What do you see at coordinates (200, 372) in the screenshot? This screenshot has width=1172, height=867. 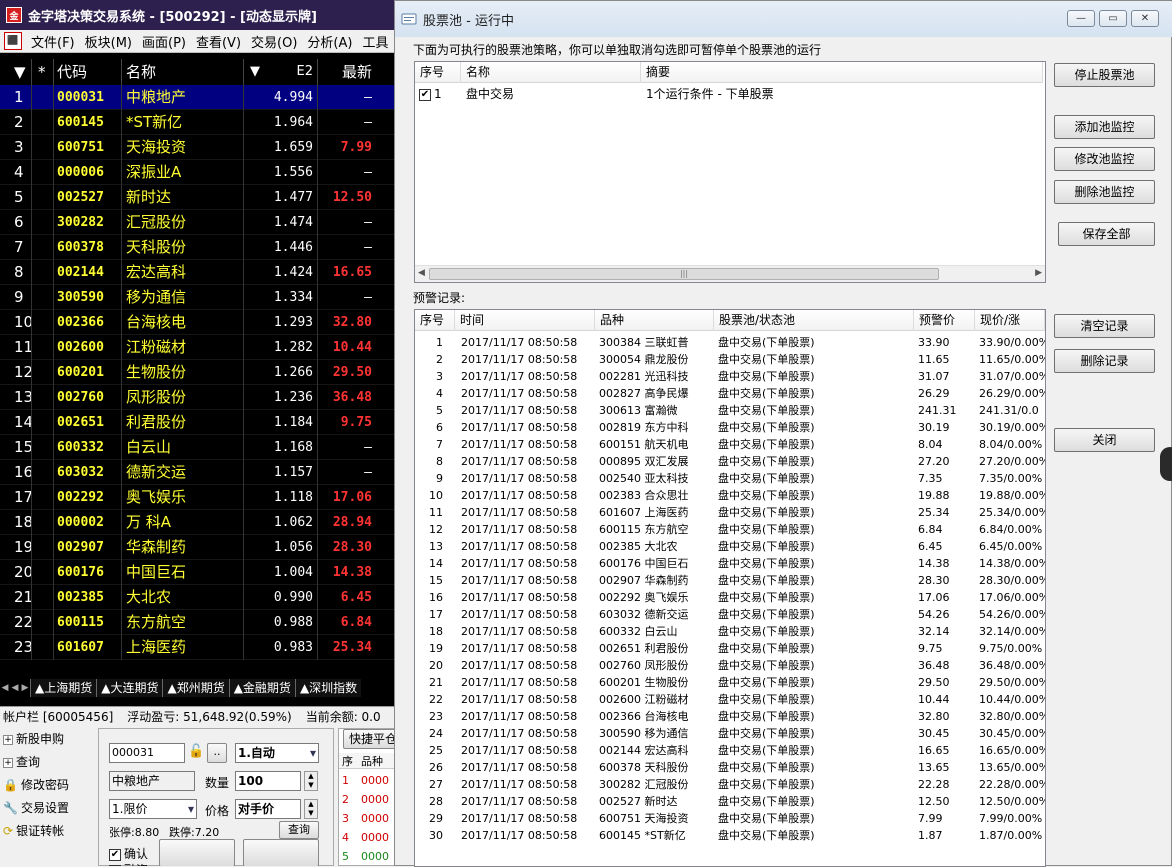 I see `quote-row: 12 600201 生物股份 1.266 29.50` at bounding box center [200, 372].